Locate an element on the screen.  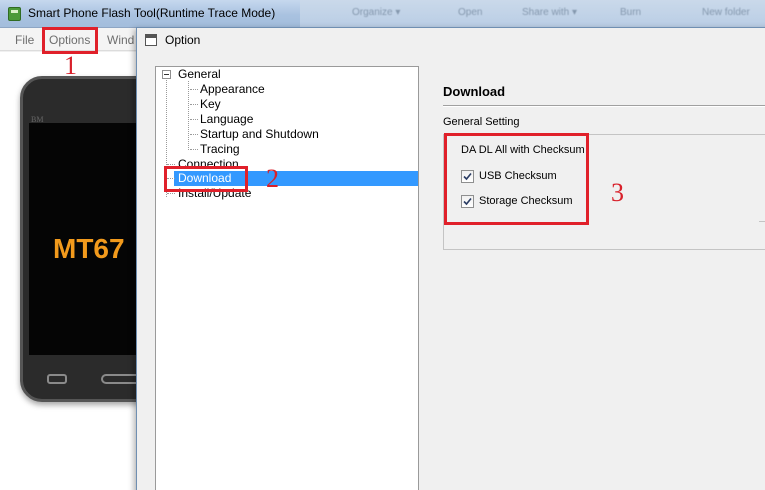
tree-child-guide-line is located at coordinates (188, 115).